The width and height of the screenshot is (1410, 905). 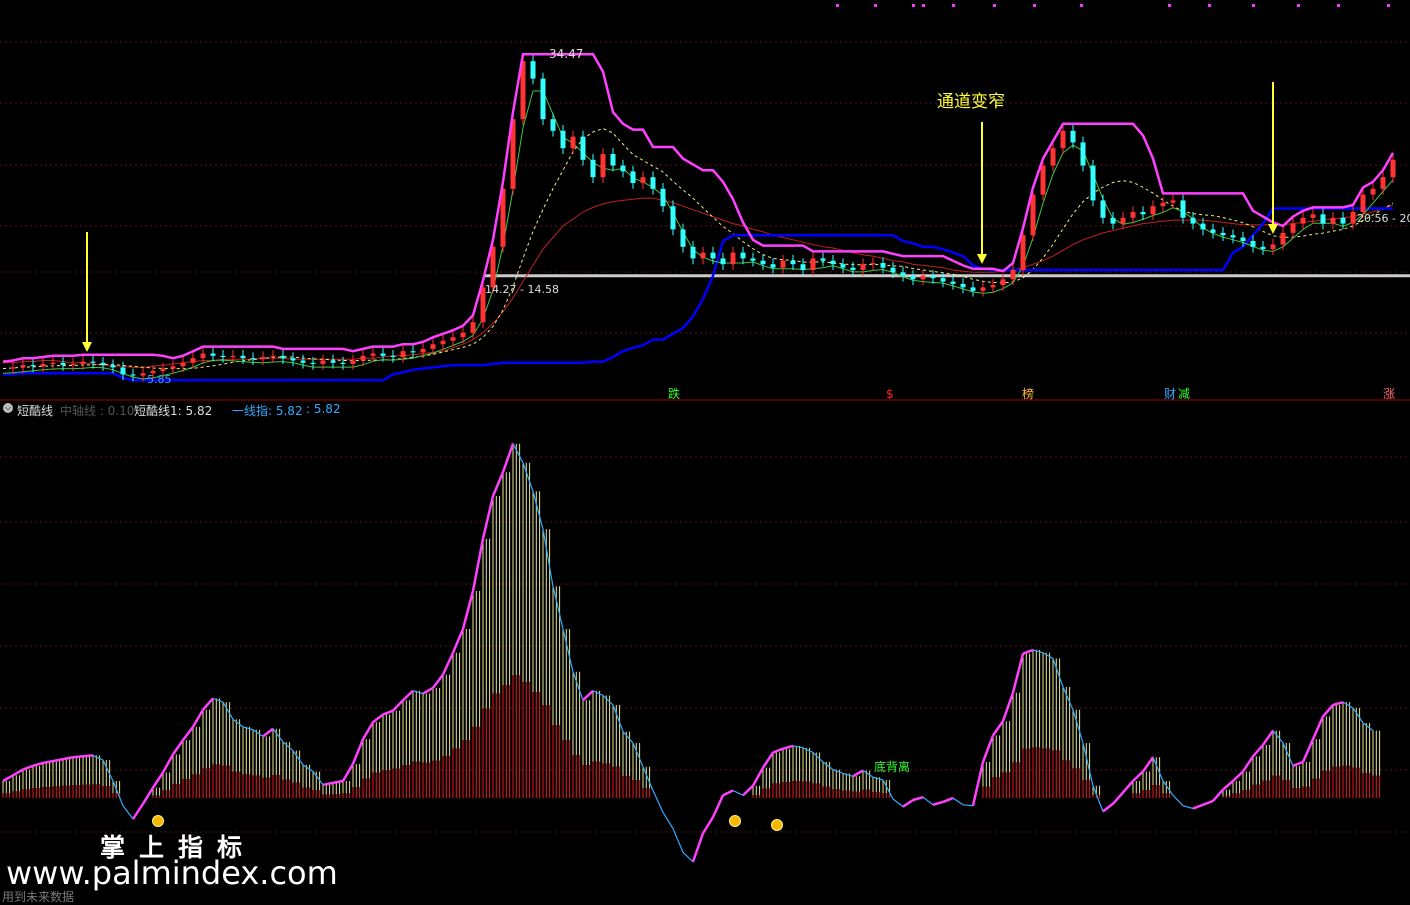 What do you see at coordinates (1113, 5) in the screenshot?
I see `top-dots` at bounding box center [1113, 5].